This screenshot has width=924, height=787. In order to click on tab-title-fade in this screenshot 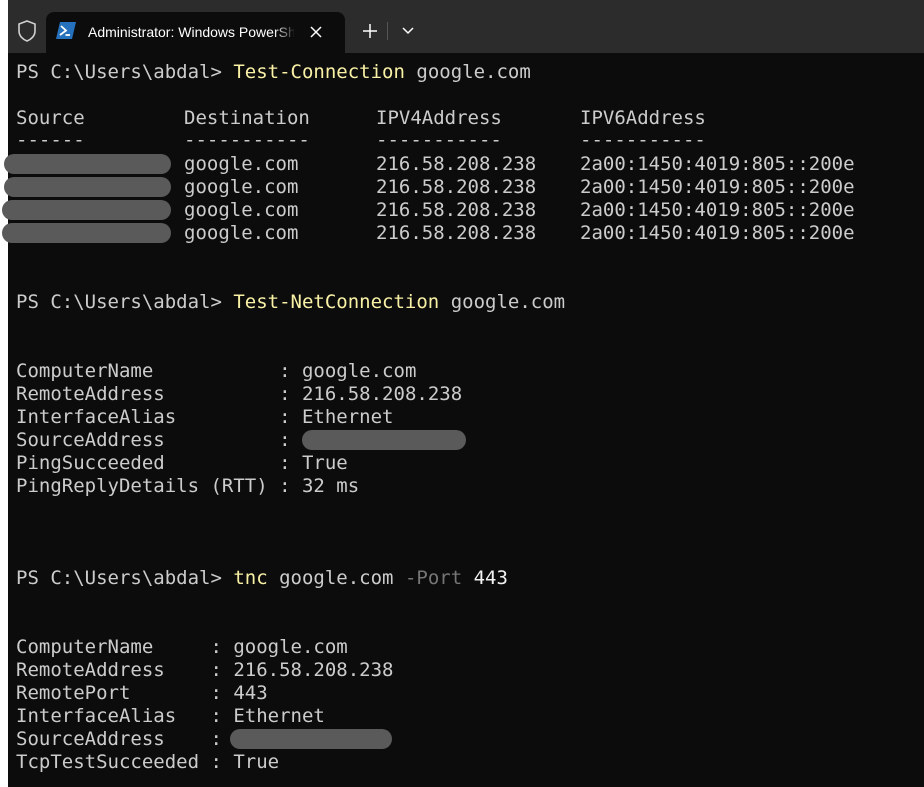, I will do `click(285, 32)`.